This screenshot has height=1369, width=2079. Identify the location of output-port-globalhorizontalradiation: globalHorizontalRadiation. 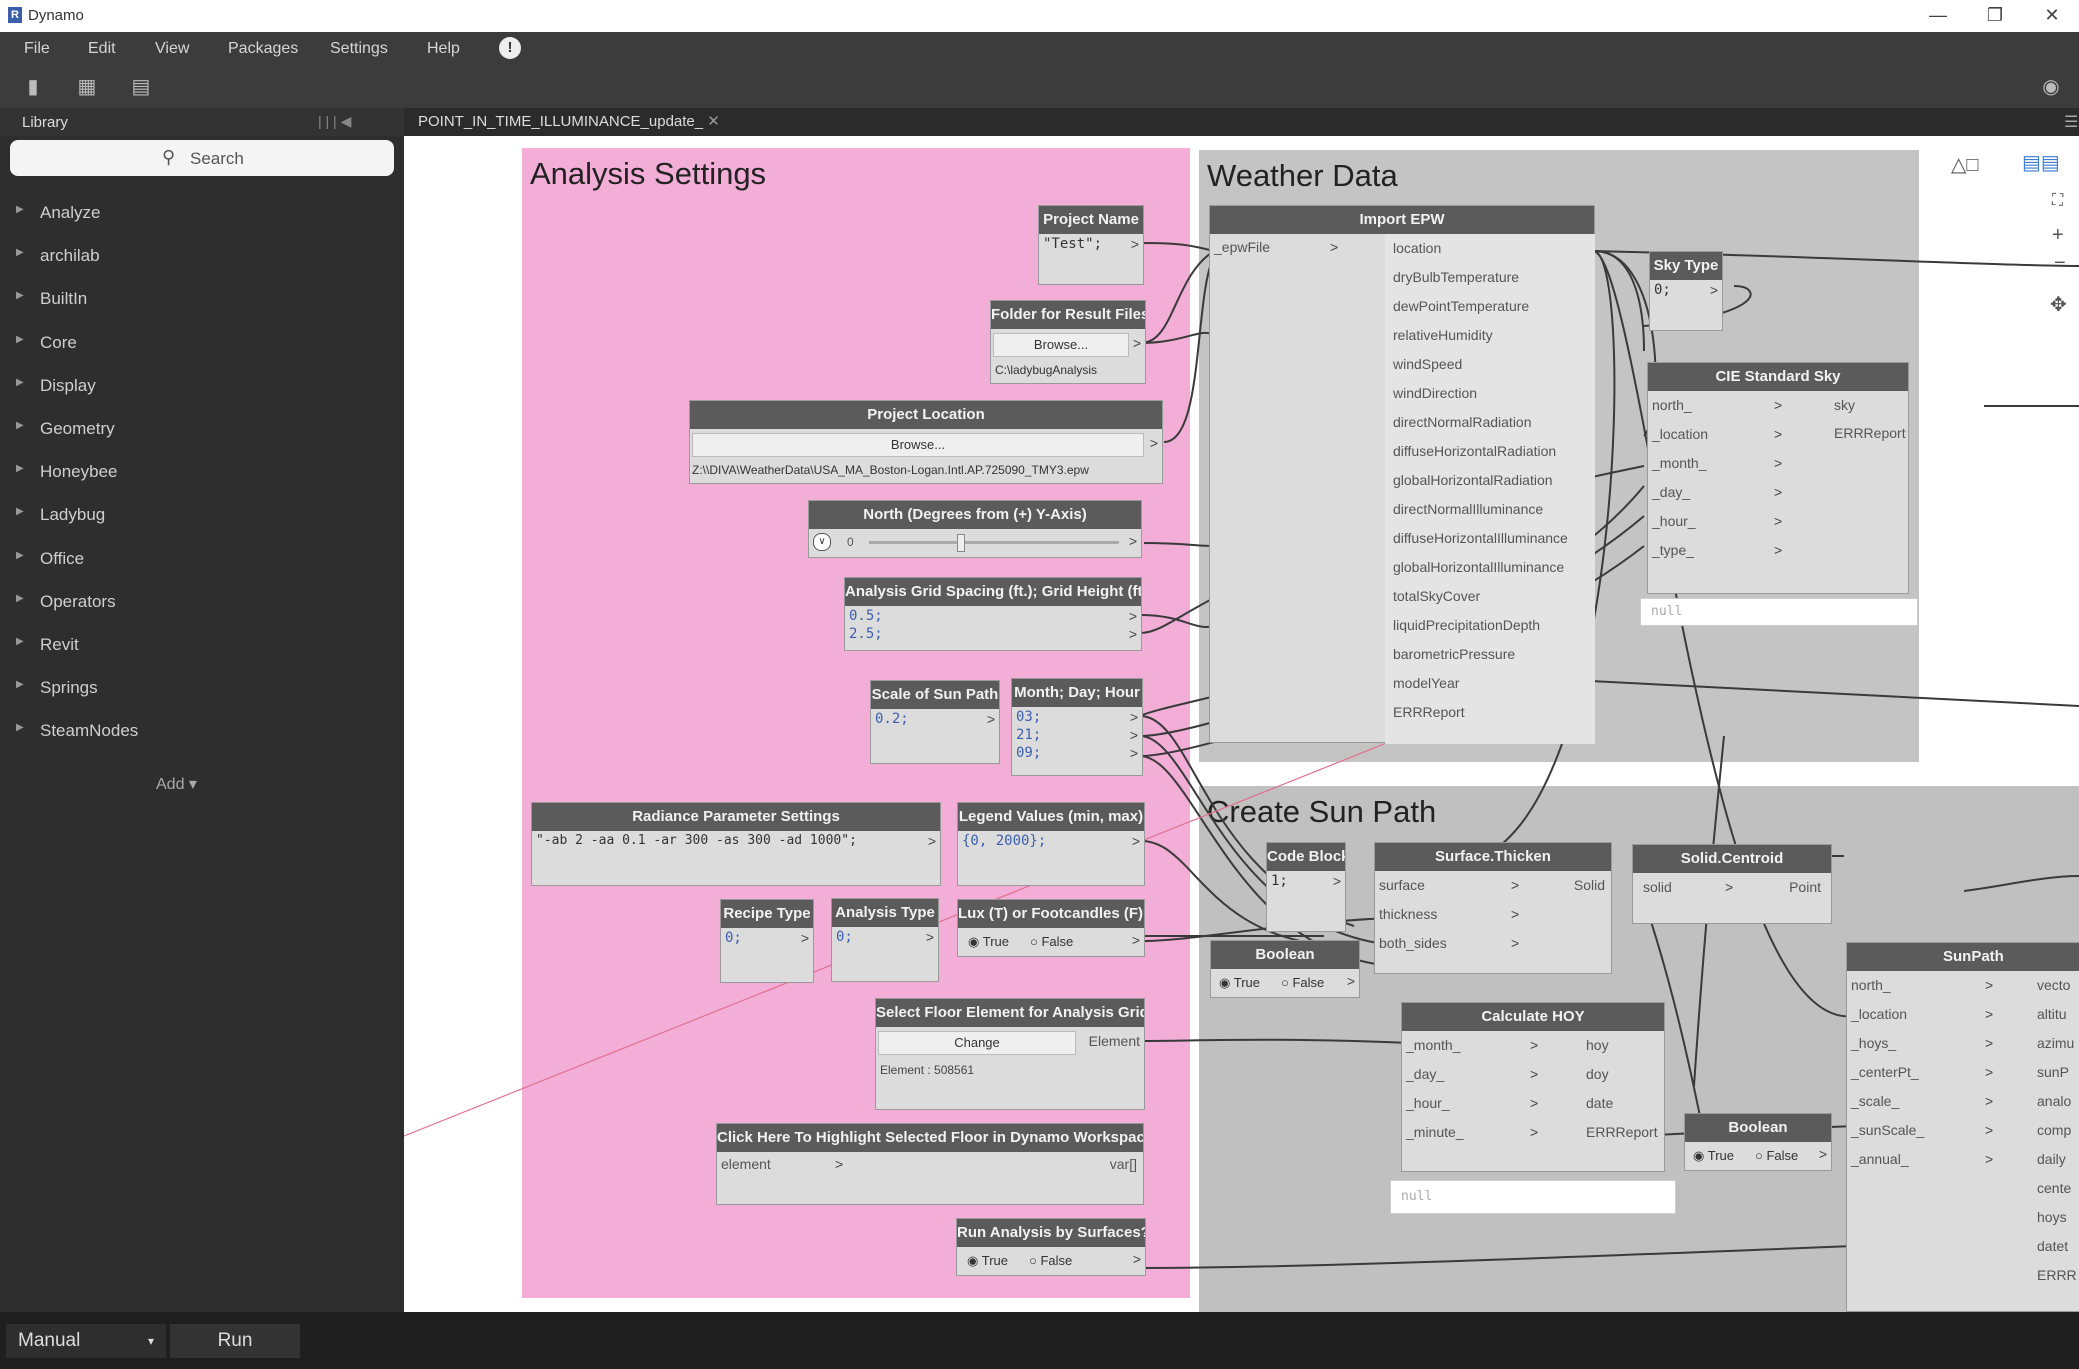
(1473, 480).